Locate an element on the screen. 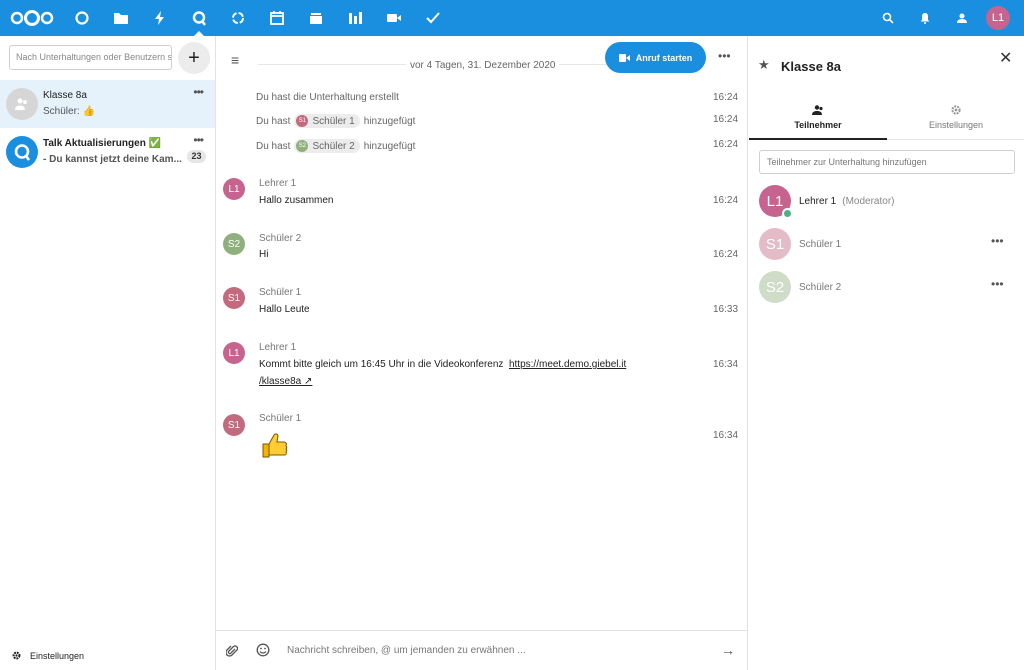  participant-item: L1 Lehrer 1 (Moderator) is located at coordinates (887, 202).